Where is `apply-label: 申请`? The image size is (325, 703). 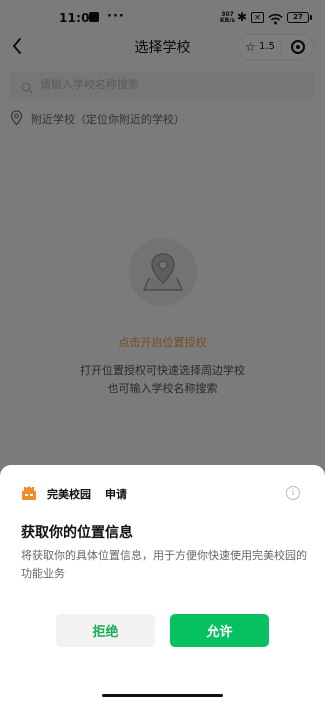
apply-label: 申请 is located at coordinates (116, 494).